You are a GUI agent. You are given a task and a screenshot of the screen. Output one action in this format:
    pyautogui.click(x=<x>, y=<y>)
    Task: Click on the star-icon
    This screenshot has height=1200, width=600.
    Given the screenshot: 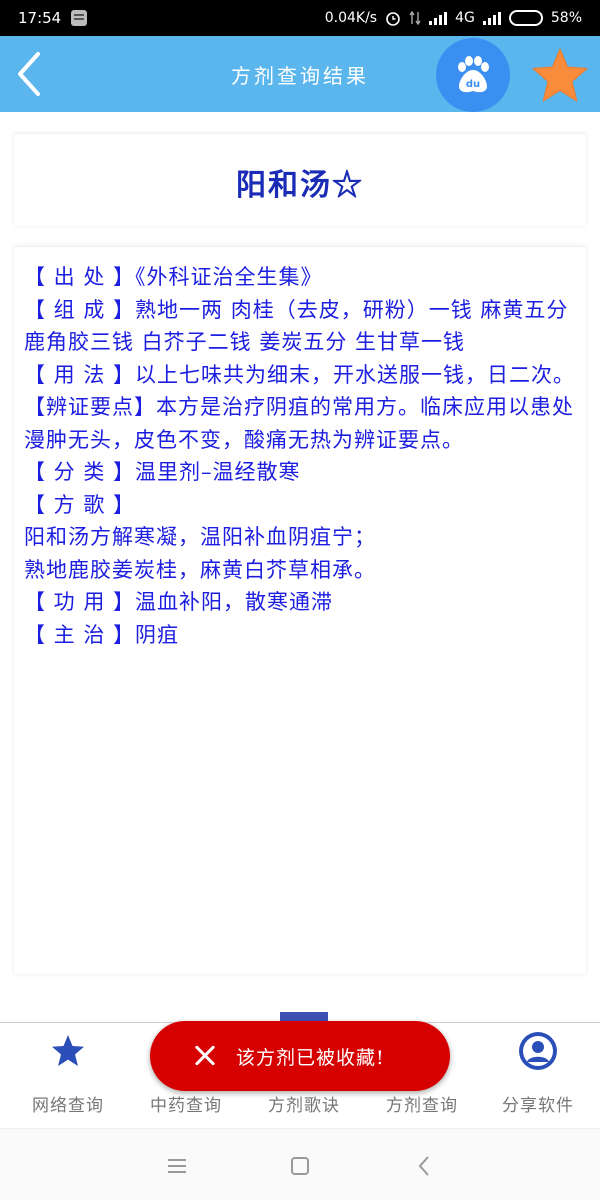 What is the action you would take?
    pyautogui.click(x=68, y=1050)
    